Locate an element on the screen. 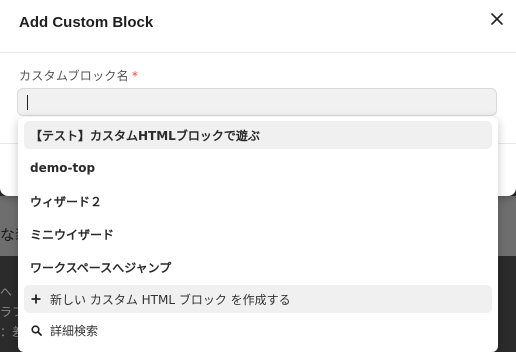 Image resolution: width=516 pixels, height=352 pixels. dropdown-option: 【テスト】カスタムHTMLブロックで遊ぶ is located at coordinates (258, 135).